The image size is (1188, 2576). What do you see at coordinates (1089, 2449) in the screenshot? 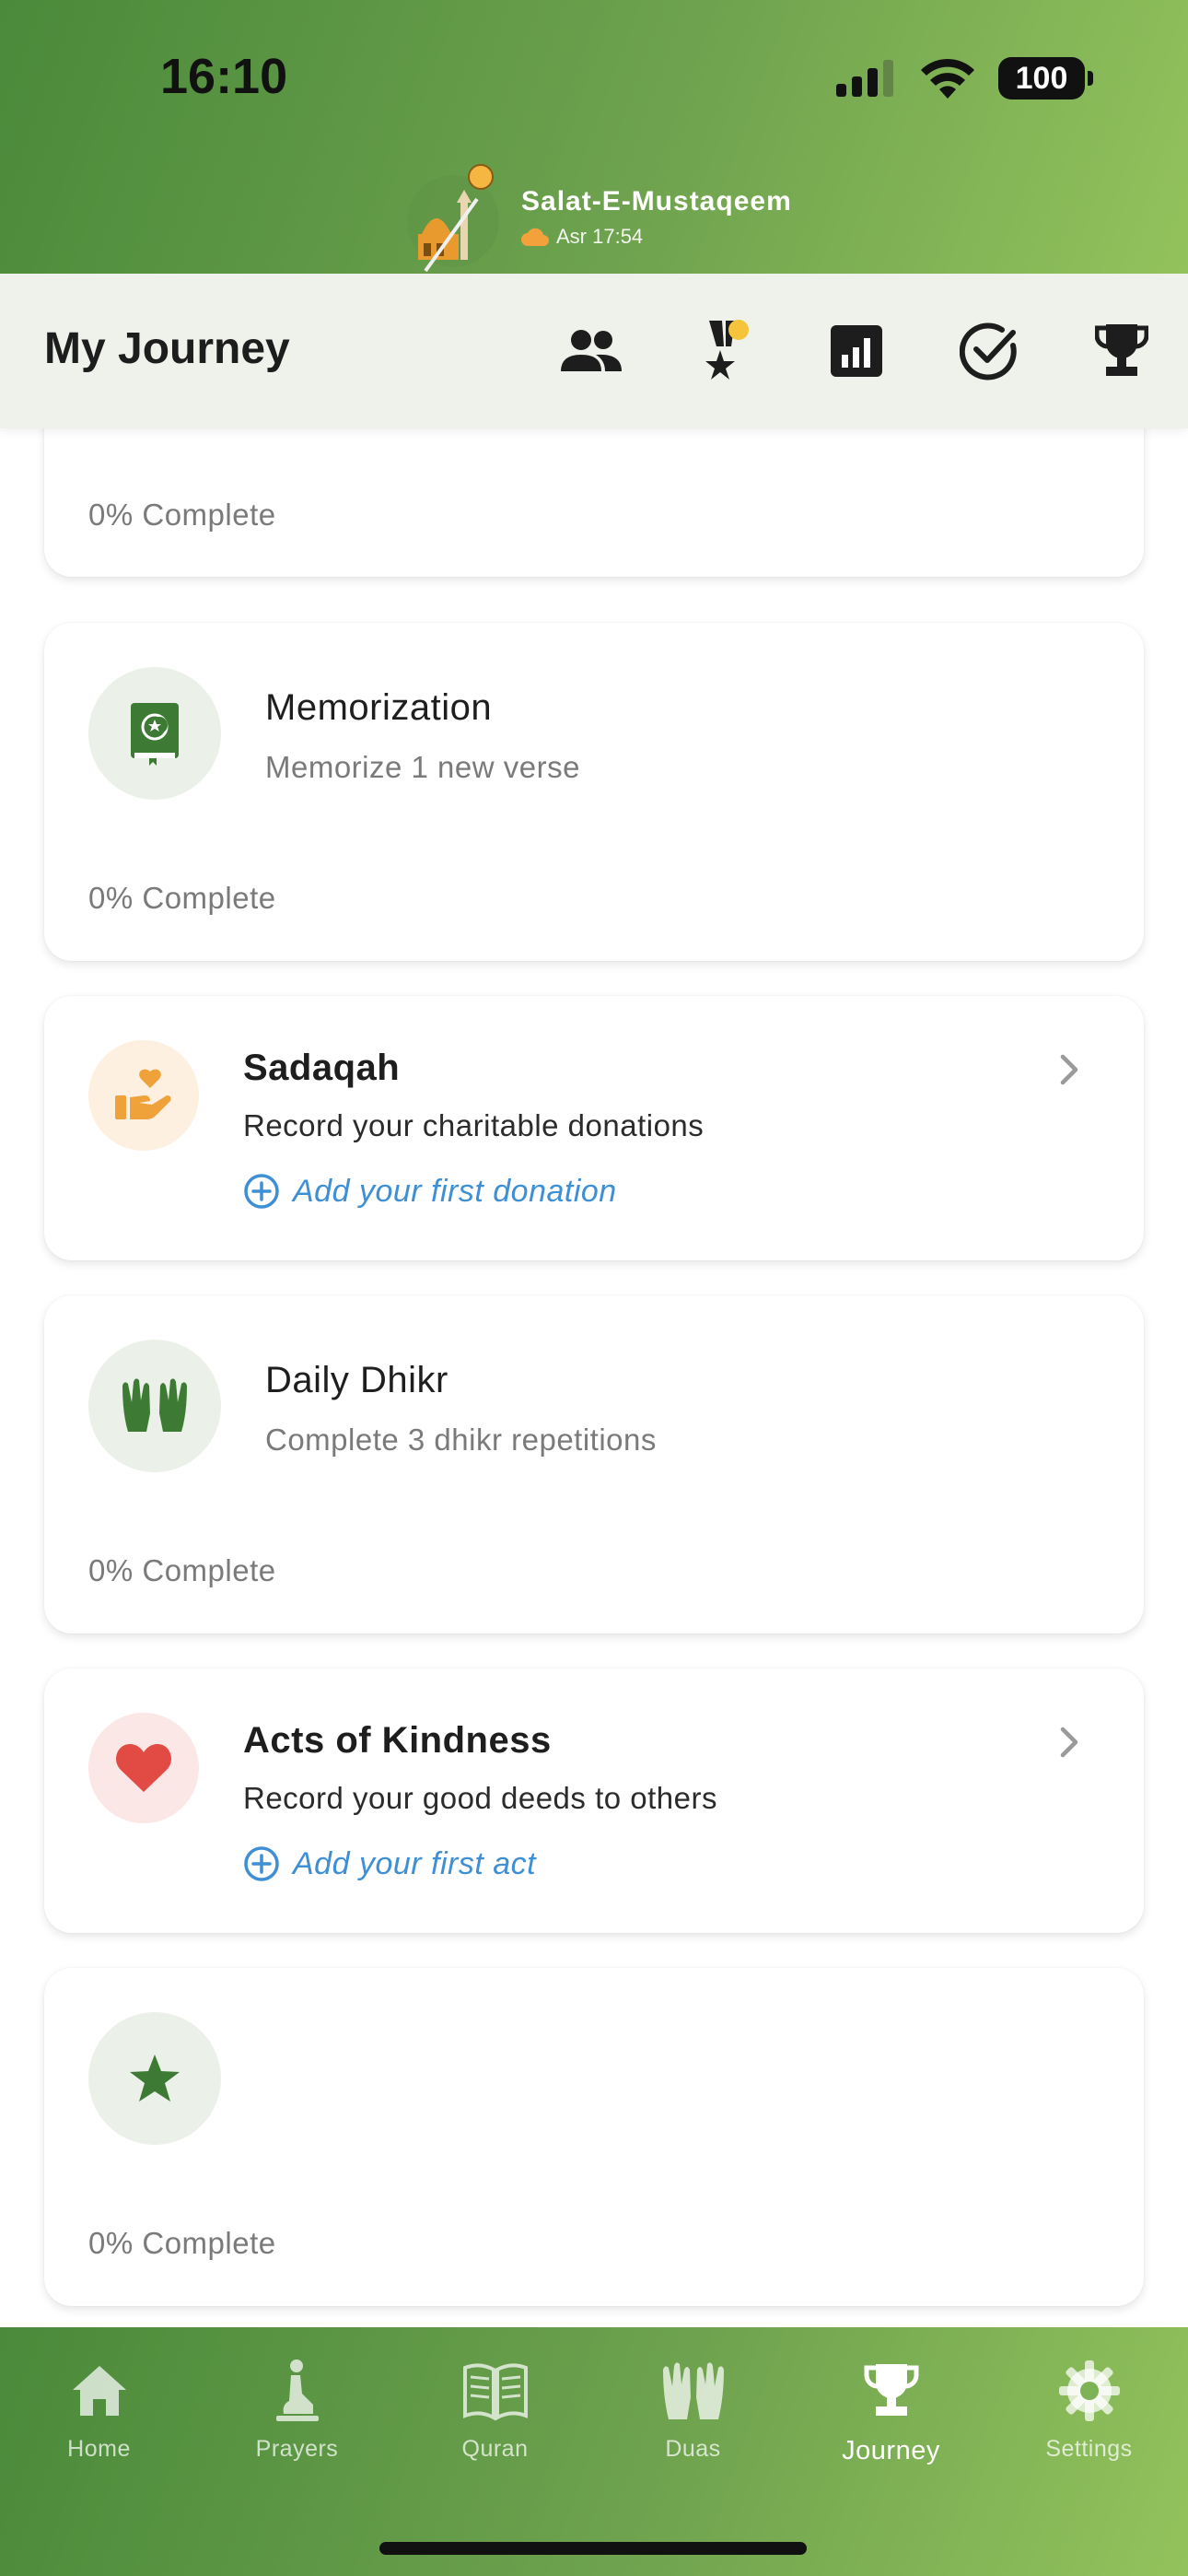
I see `nav-label: Settings` at bounding box center [1089, 2449].